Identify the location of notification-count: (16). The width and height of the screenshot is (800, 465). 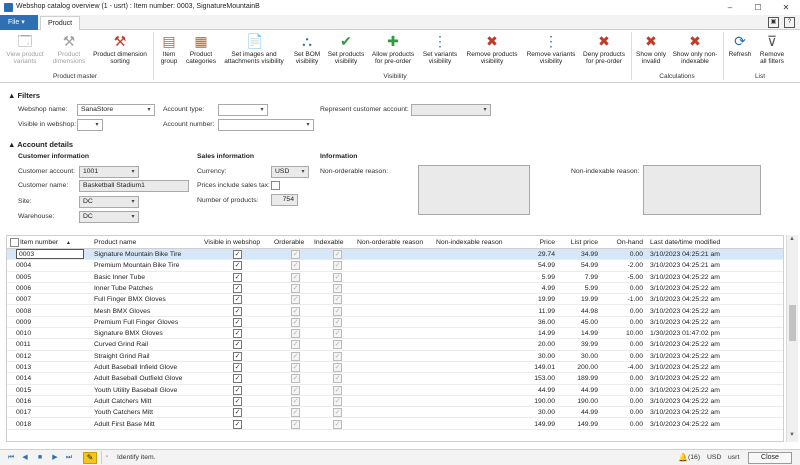
(694, 457).